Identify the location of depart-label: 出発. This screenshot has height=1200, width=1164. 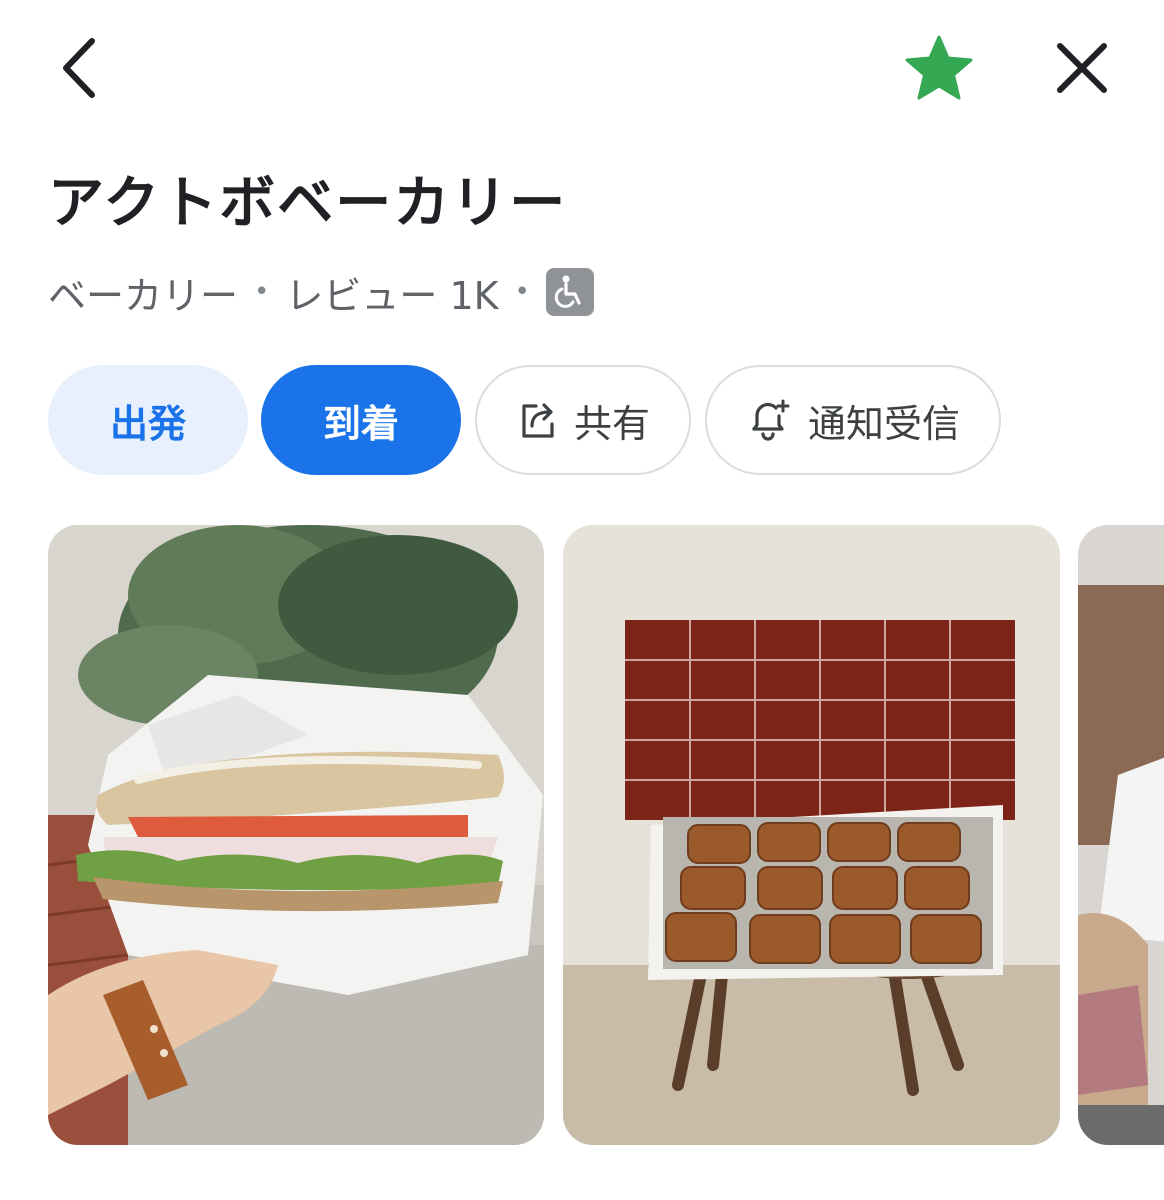
(147, 423).